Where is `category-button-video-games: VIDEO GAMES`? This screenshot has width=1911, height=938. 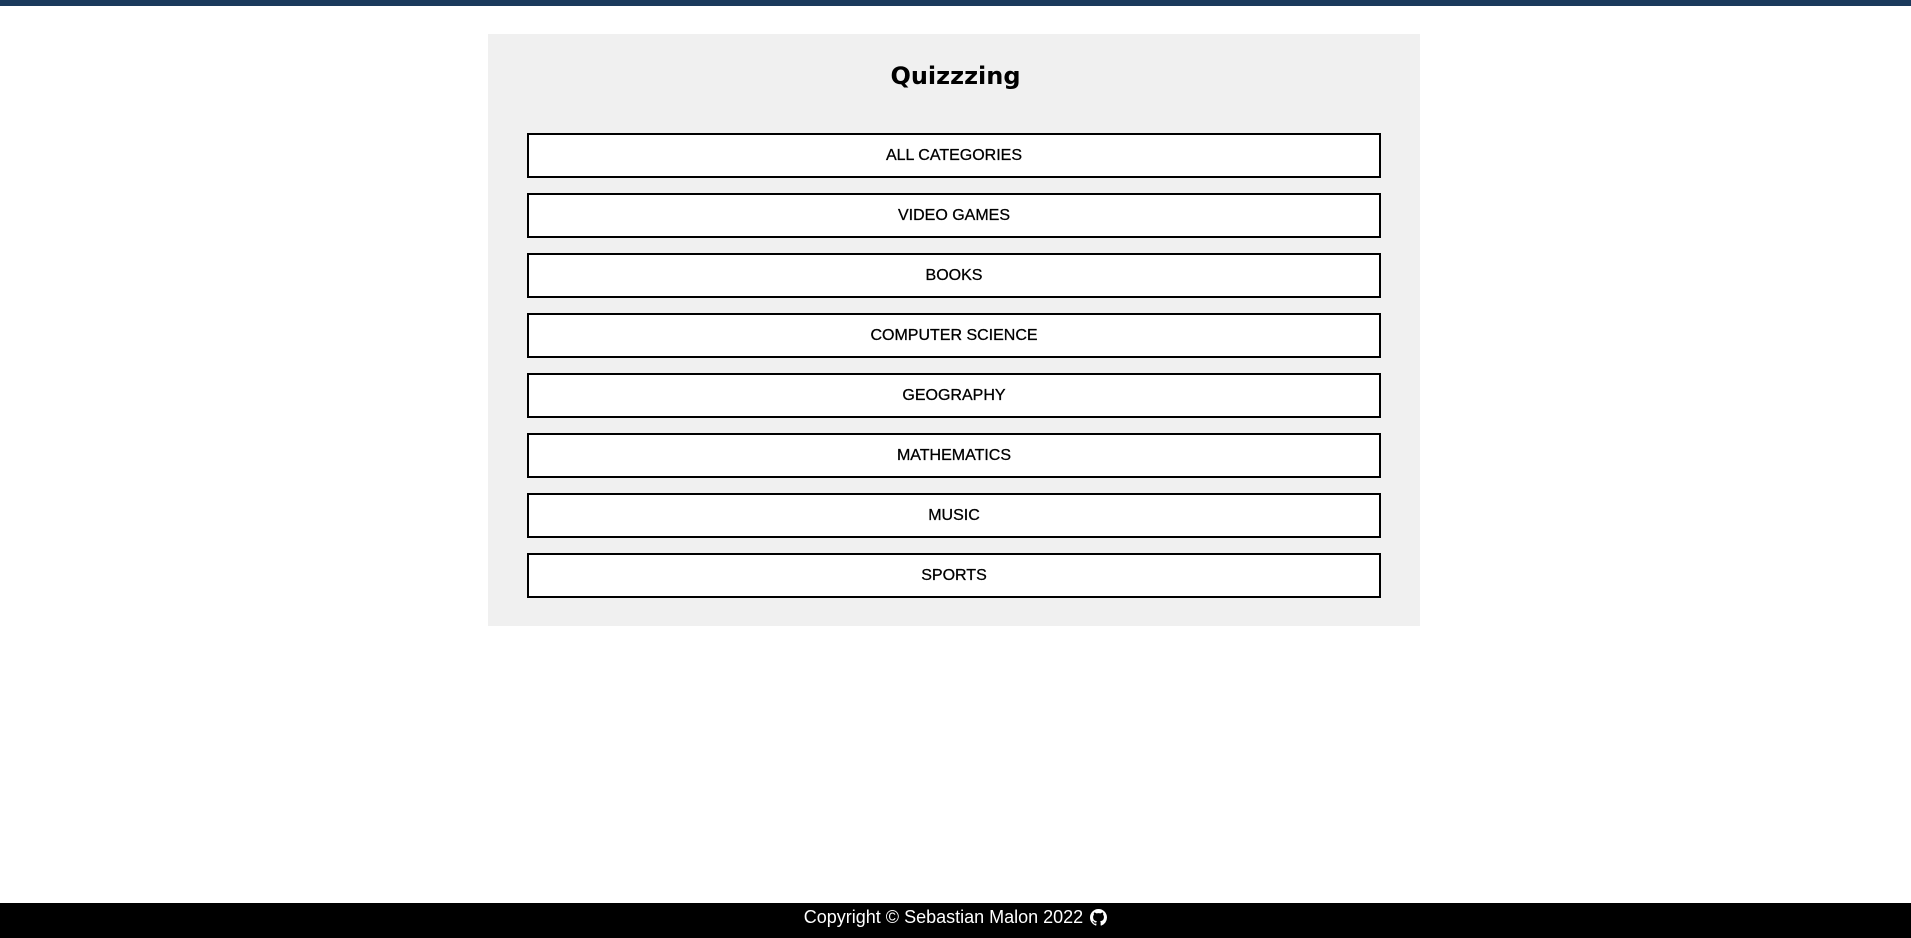
category-button-video-games: VIDEO GAMES is located at coordinates (954, 215).